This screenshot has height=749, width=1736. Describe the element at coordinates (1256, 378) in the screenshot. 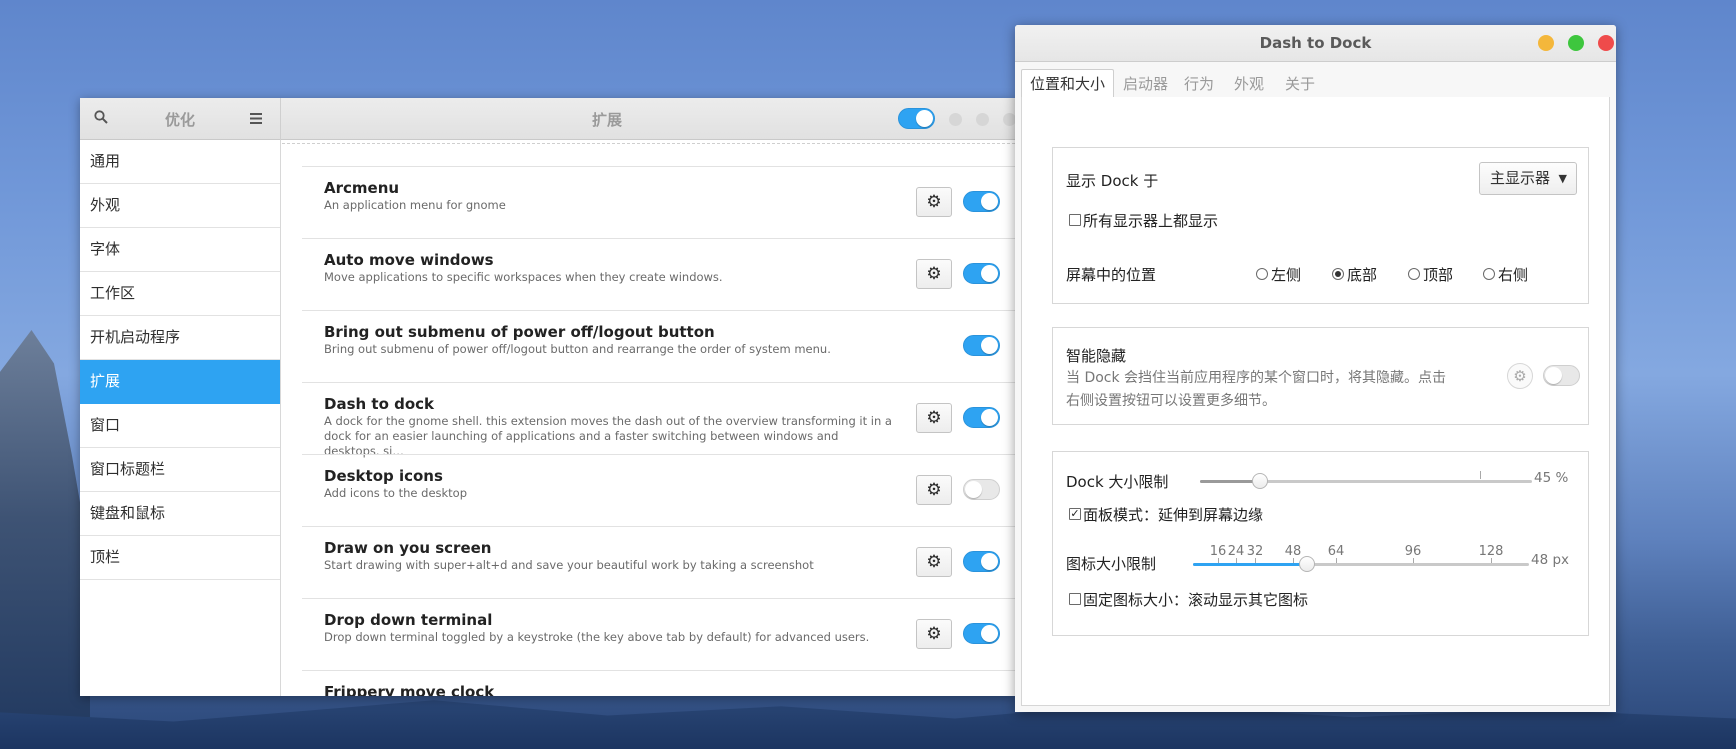

I see `intellihide-description-line1: 当 Dock 会挡住当前应用程序的某个窗口时，将其隐藏。点击` at that location.